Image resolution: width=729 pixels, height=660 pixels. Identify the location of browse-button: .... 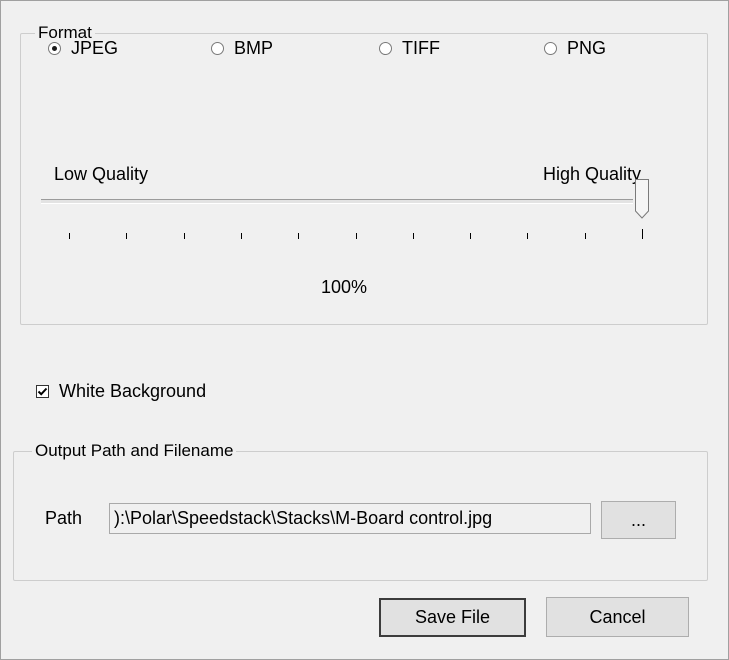
(638, 520).